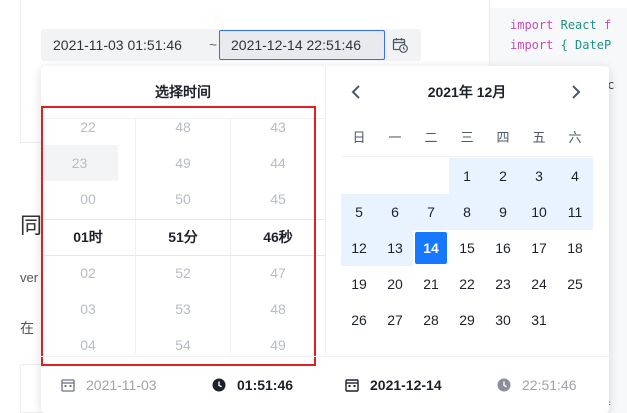 This screenshot has height=413, width=627. I want to click on calendar-day: 29, so click(467, 320).